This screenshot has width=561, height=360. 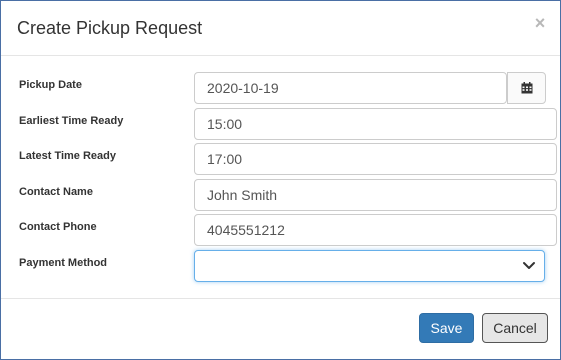 What do you see at coordinates (68, 156) in the screenshot?
I see `latest-time-label: Latest Time Ready` at bounding box center [68, 156].